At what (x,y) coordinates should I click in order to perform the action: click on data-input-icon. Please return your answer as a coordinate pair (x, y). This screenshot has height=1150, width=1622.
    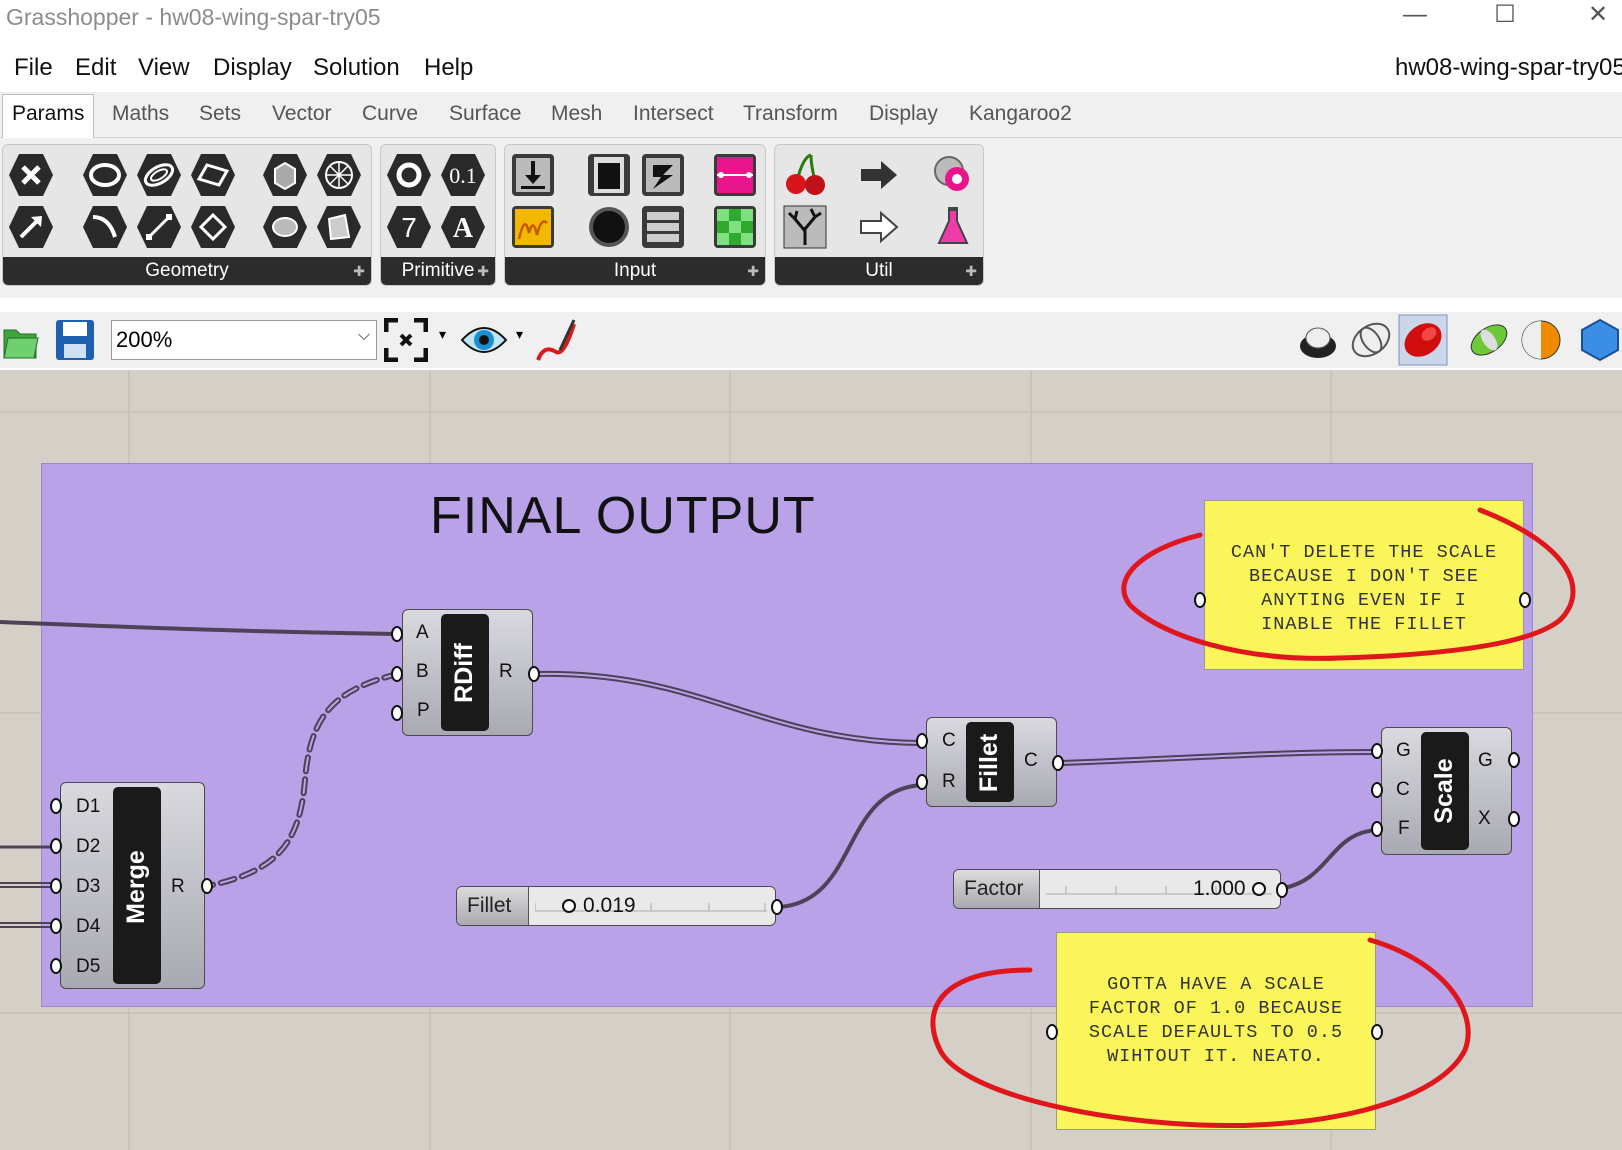
    Looking at the image, I should click on (533, 175).